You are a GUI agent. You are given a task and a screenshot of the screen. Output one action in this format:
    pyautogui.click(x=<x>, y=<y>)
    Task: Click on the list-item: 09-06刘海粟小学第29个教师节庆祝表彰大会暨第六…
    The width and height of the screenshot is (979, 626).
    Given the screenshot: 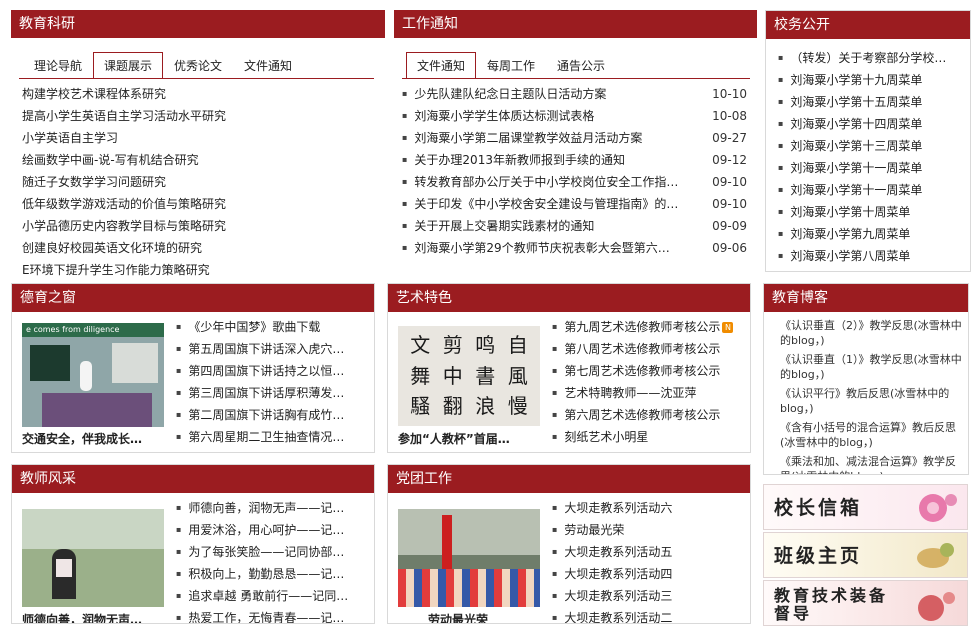 What is the action you would take?
    pyautogui.click(x=574, y=248)
    